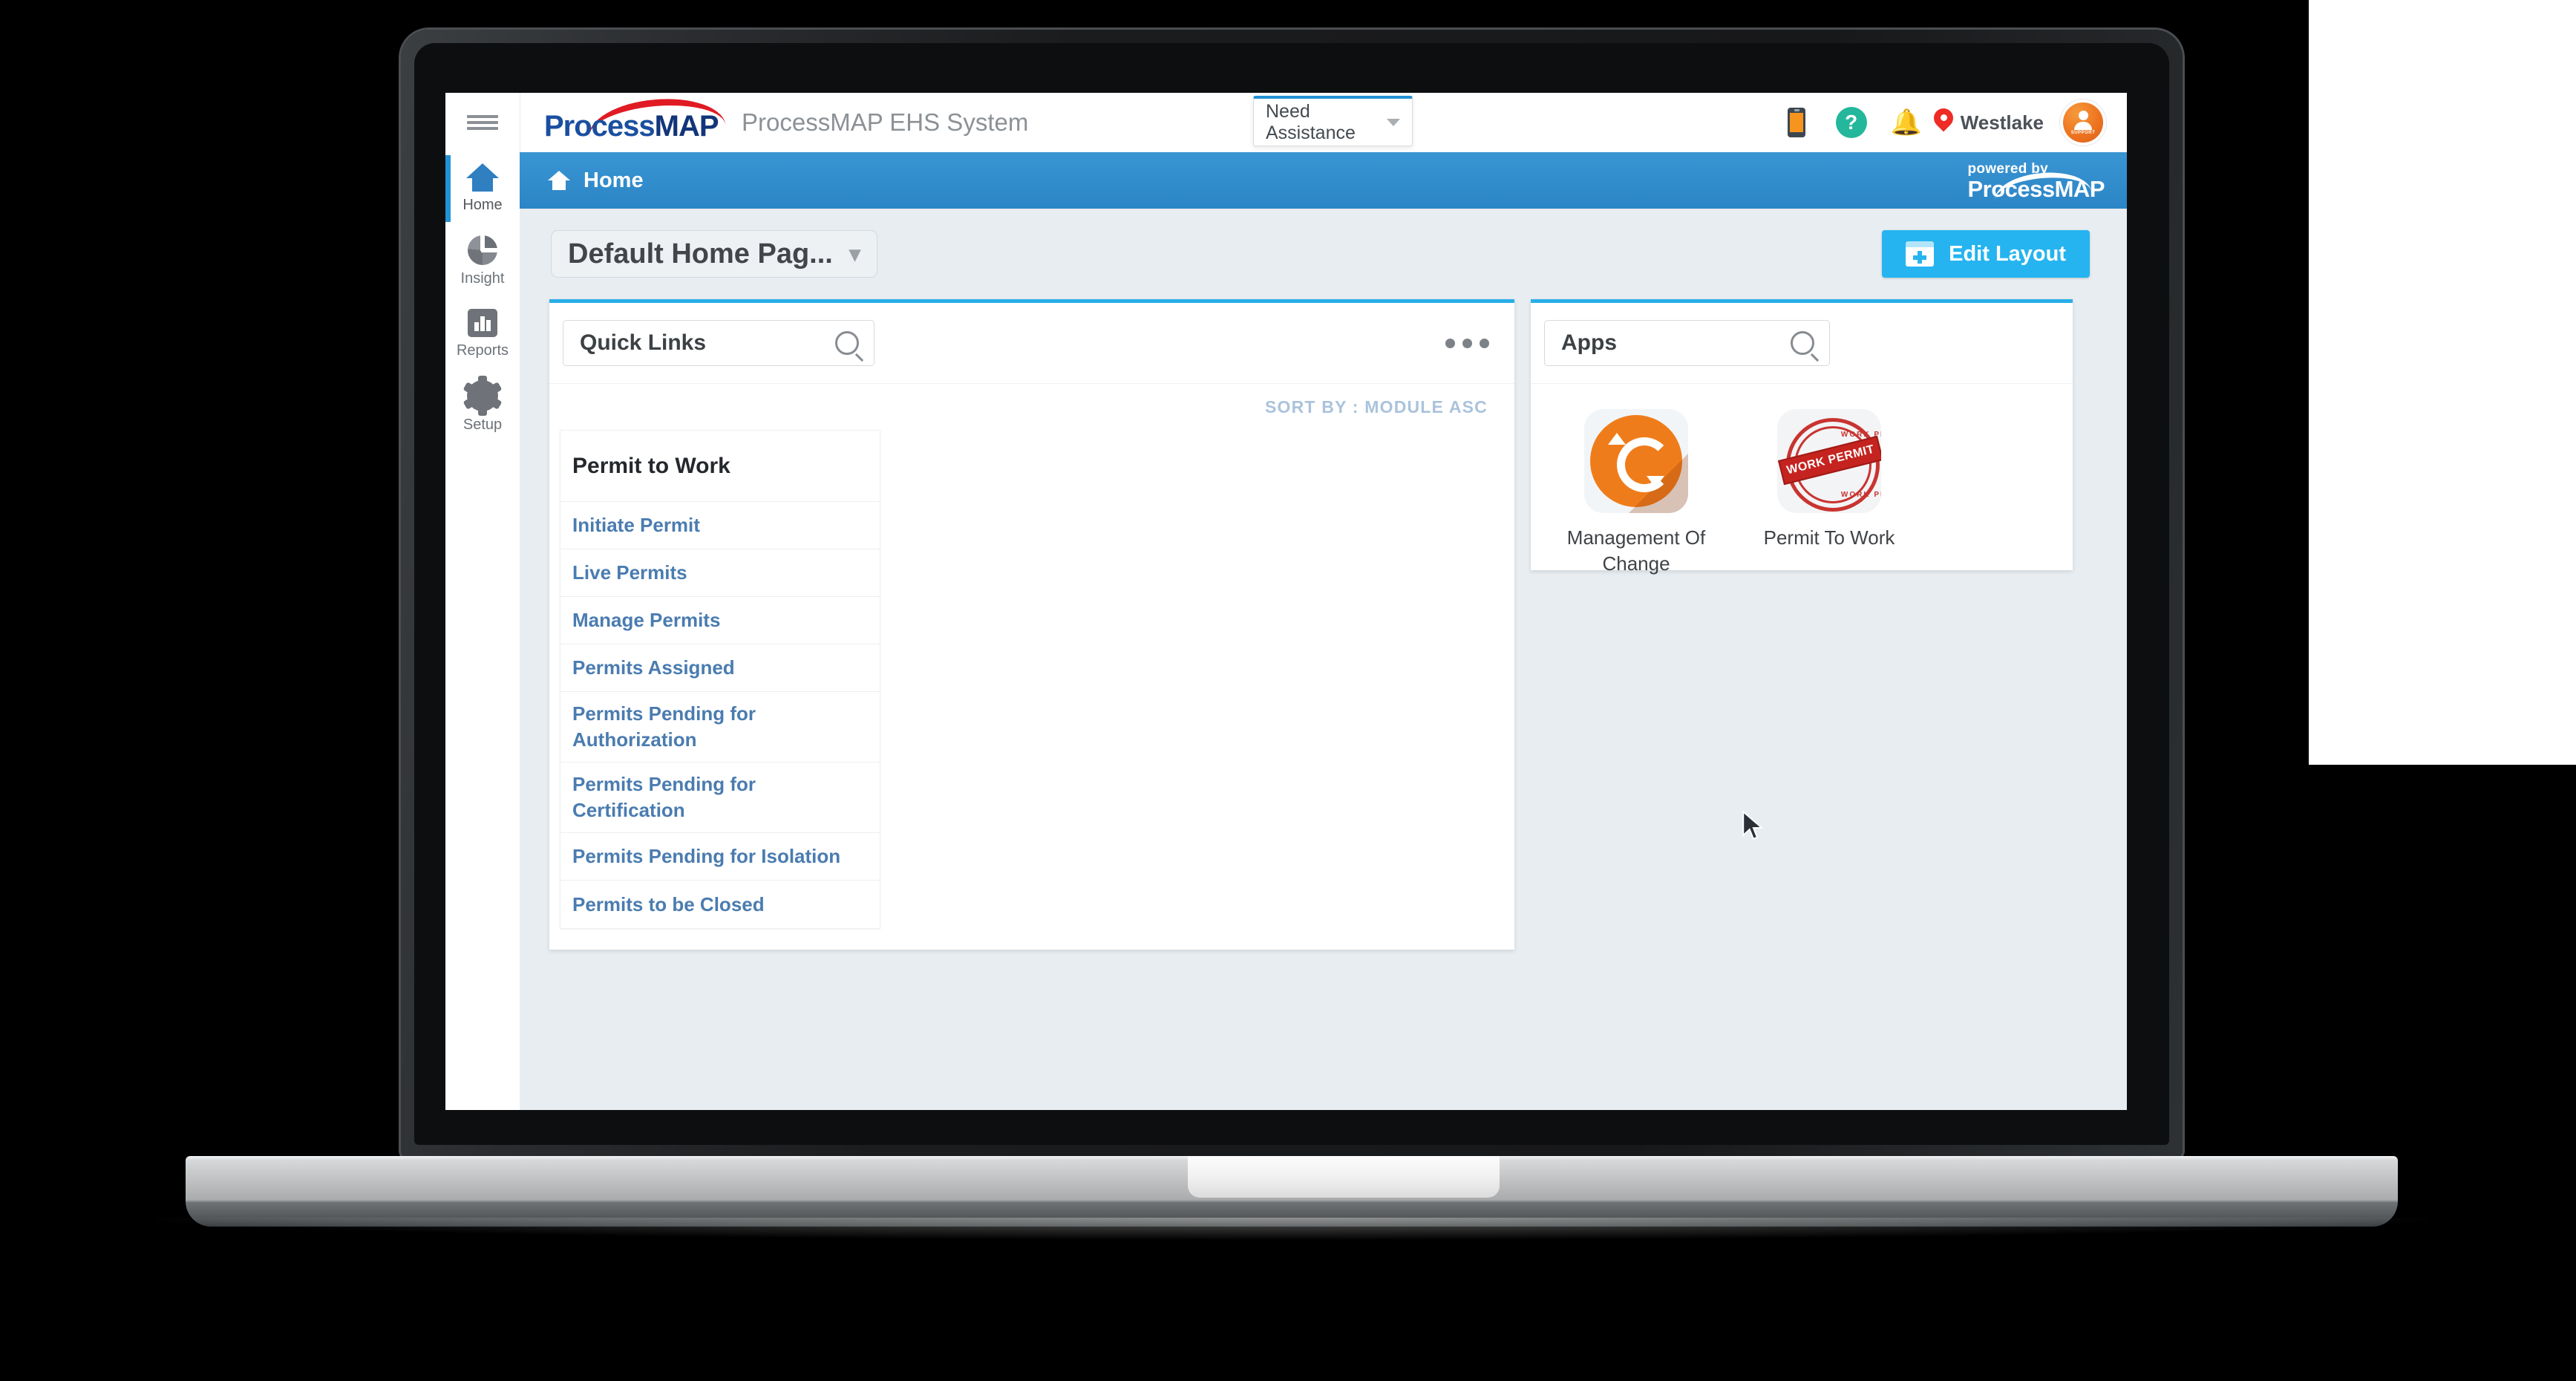 Image resolution: width=2576 pixels, height=1381 pixels. I want to click on list-item: Permits Pending for Authorization, so click(720, 727).